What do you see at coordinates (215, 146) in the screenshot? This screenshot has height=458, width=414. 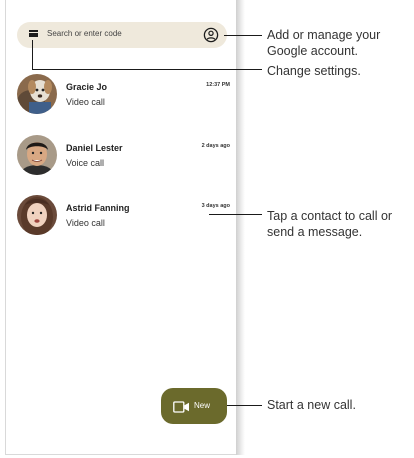 I see `call-time: 2 days ago` at bounding box center [215, 146].